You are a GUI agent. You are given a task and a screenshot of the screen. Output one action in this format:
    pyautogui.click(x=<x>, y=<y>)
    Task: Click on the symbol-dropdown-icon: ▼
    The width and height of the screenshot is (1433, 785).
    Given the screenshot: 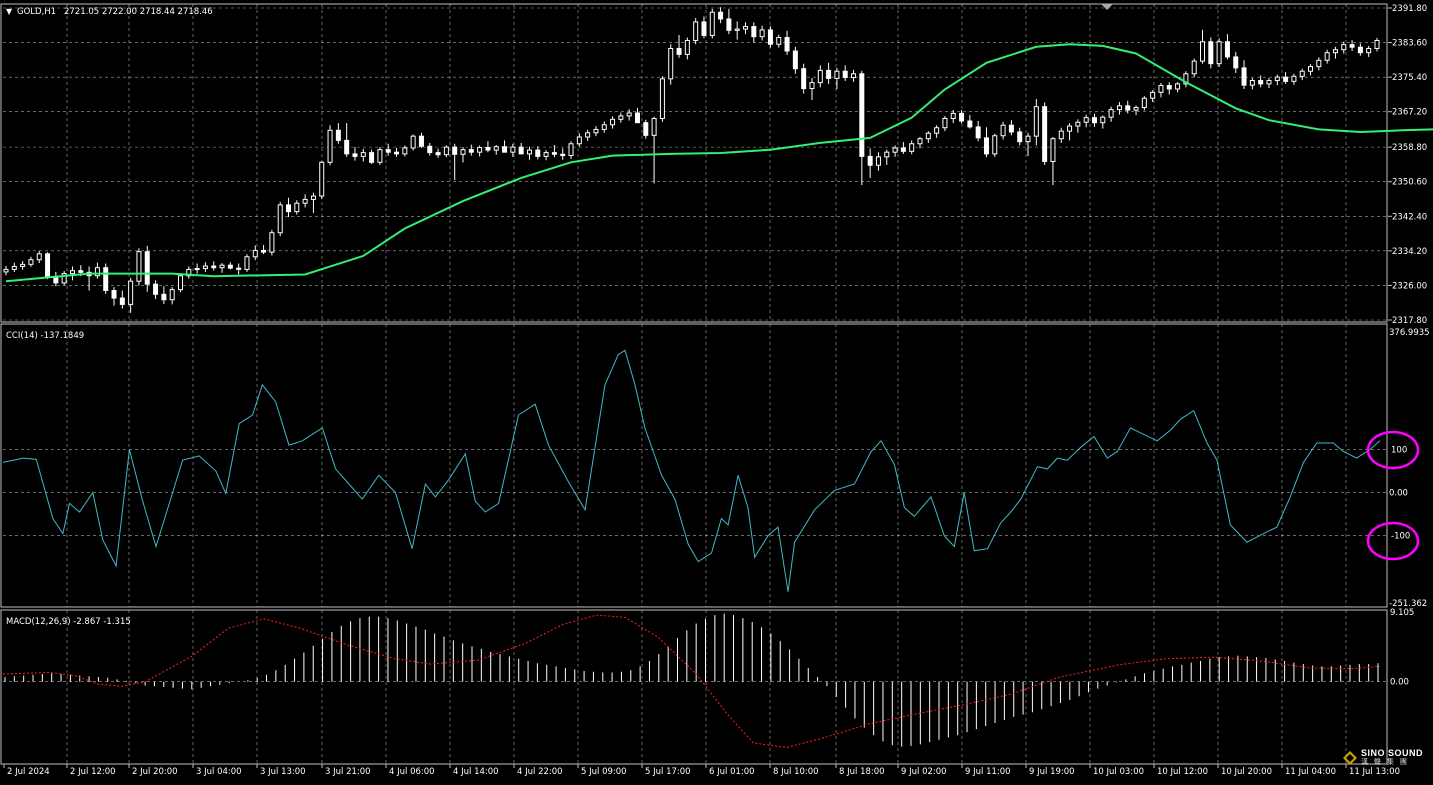 What is the action you would take?
    pyautogui.click(x=9, y=11)
    